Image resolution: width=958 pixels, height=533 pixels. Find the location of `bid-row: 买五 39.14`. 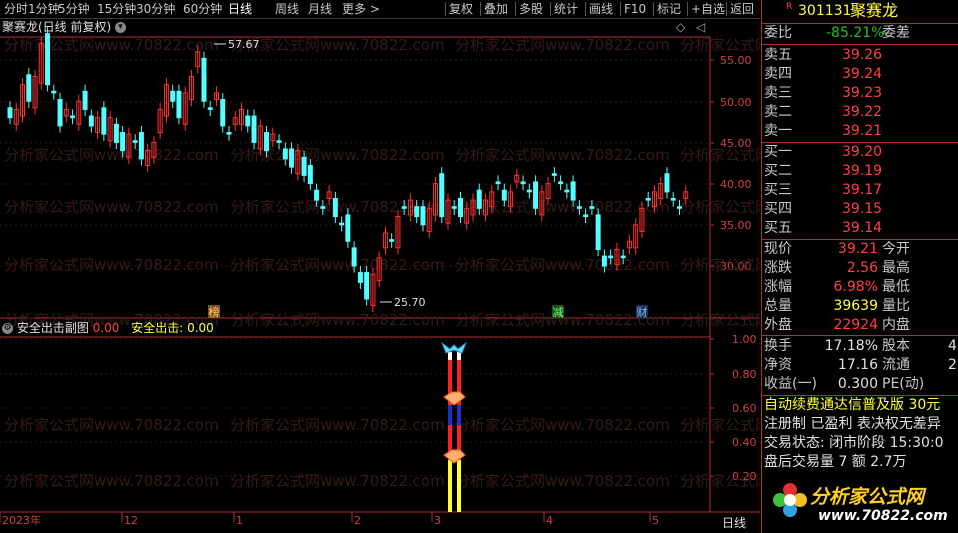

bid-row: 买五 39.14 is located at coordinates (860, 228).